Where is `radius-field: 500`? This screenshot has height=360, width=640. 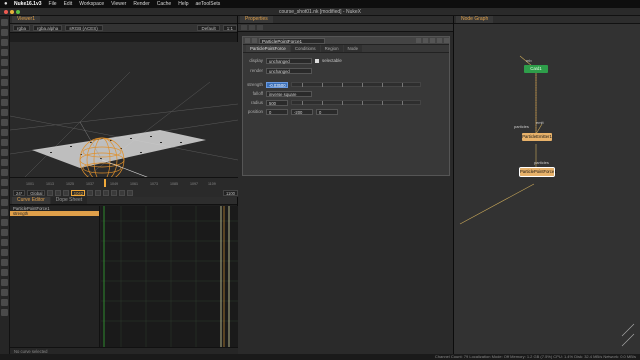 radius-field: 500 is located at coordinates (277, 102).